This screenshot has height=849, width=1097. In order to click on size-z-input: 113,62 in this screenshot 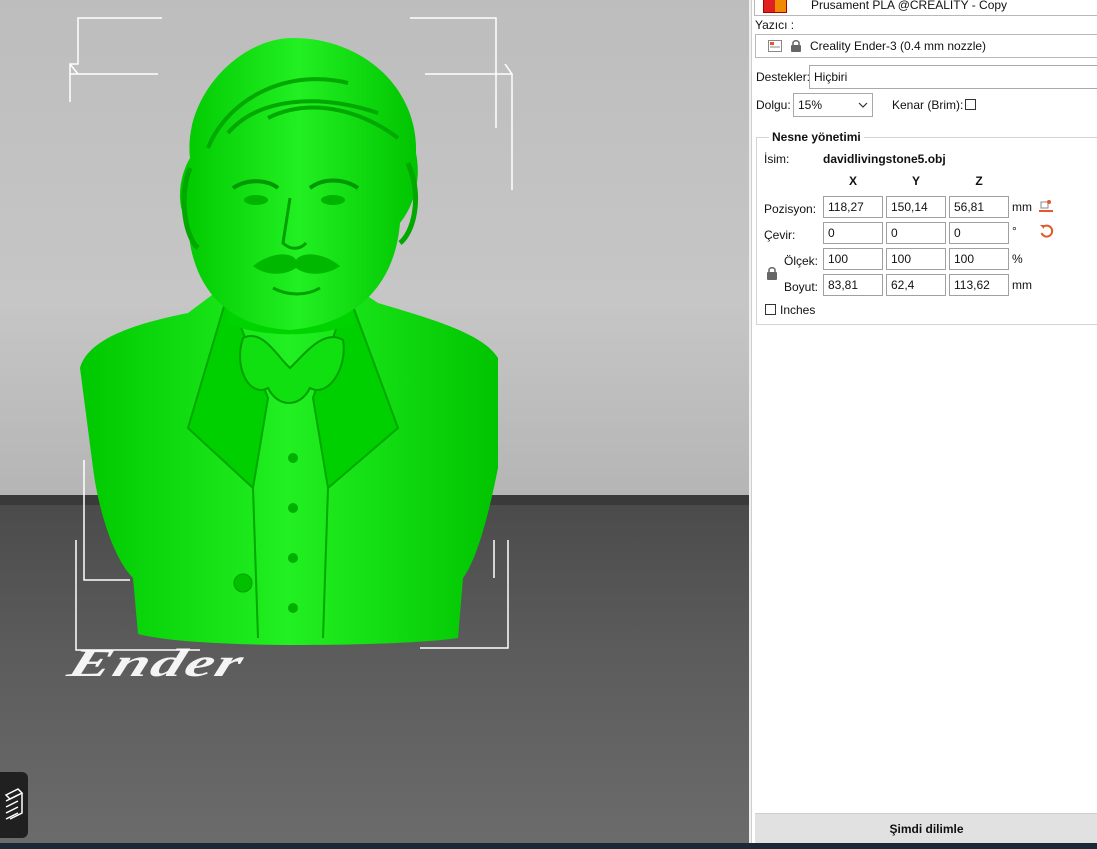, I will do `click(979, 285)`.